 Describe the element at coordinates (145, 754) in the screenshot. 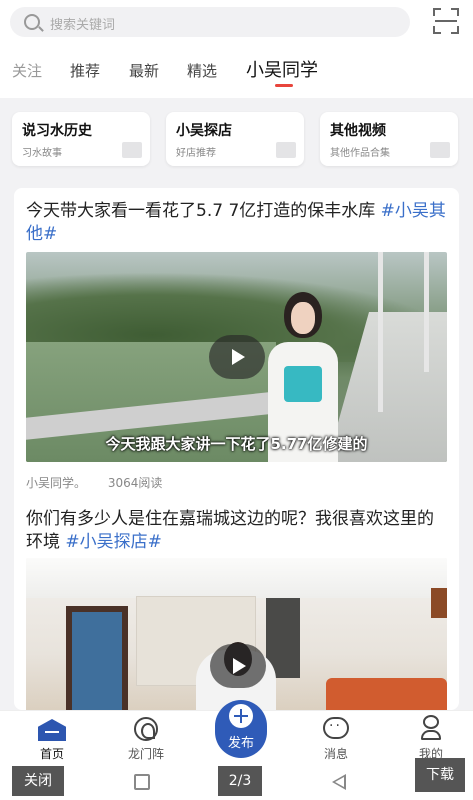

I see `nav-label: 龙门阵` at that location.